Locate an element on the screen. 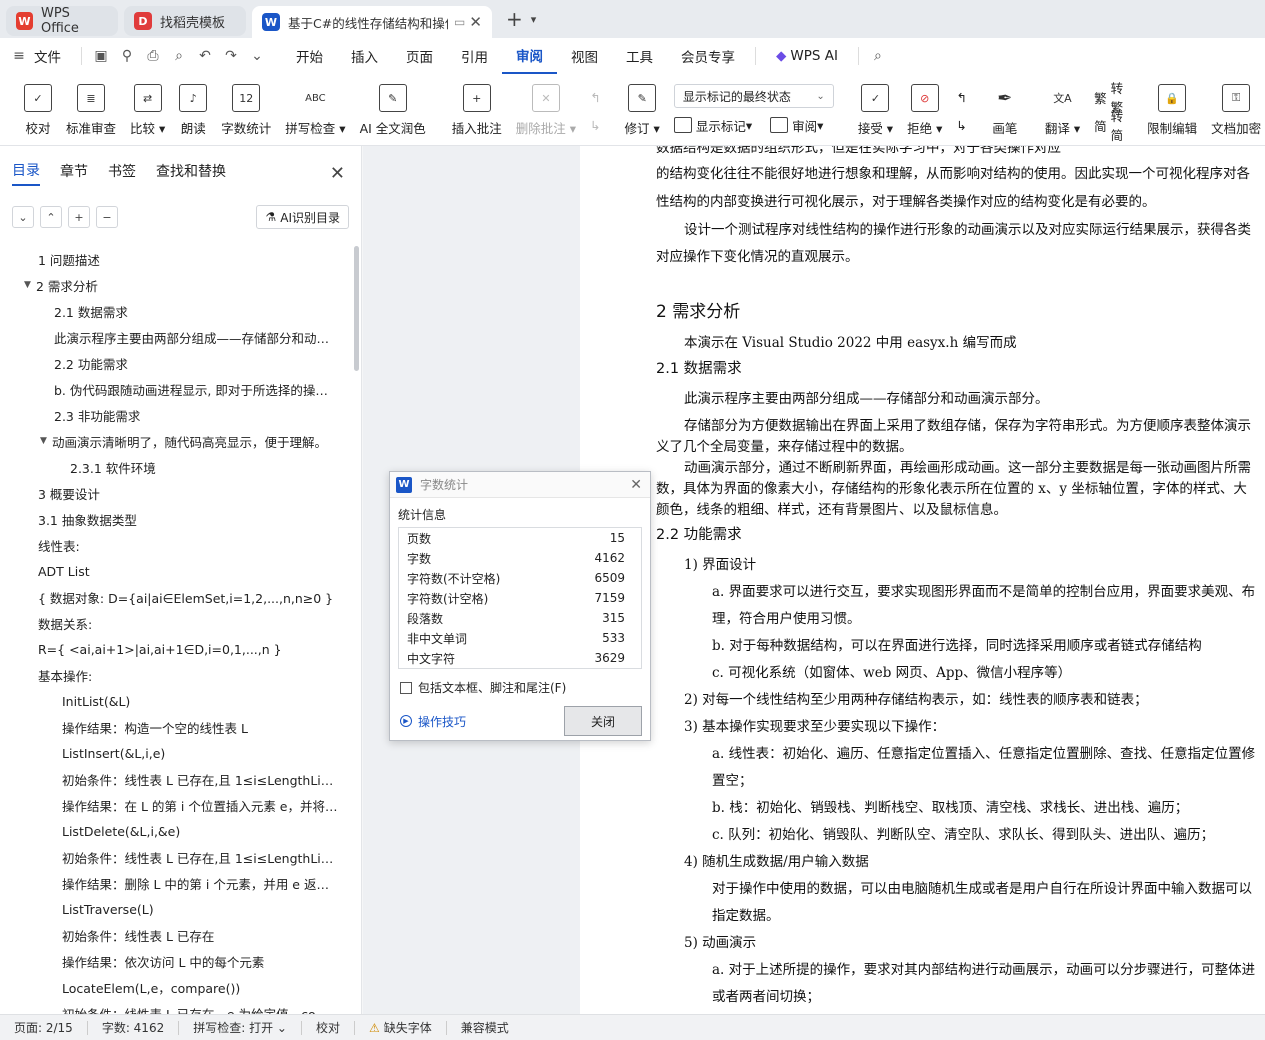 The width and height of the screenshot is (1265, 1040). tab-chapters: 章节 is located at coordinates (74, 173).